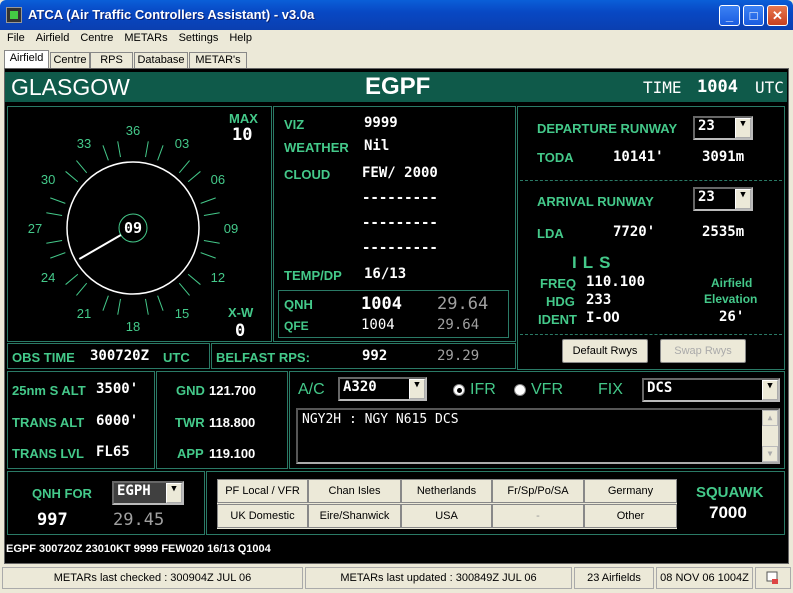  I want to click on obs-time-label: OBS TIME, so click(43, 357).